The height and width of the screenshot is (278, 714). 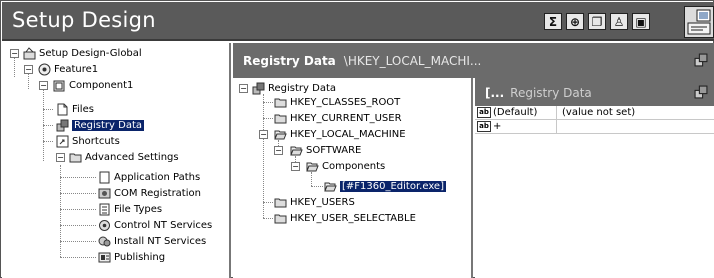 I want to click on sigma-icon: Σ, so click(x=553, y=21).